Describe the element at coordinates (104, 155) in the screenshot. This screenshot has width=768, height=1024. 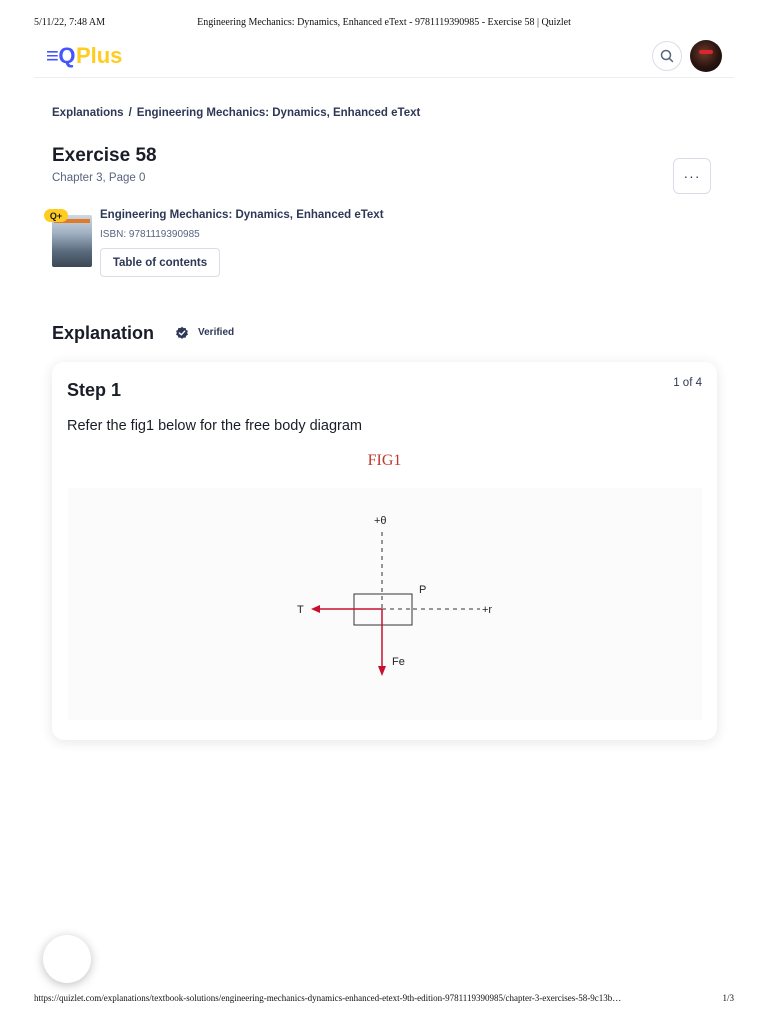
I see `page-title: Exercise 58` at that location.